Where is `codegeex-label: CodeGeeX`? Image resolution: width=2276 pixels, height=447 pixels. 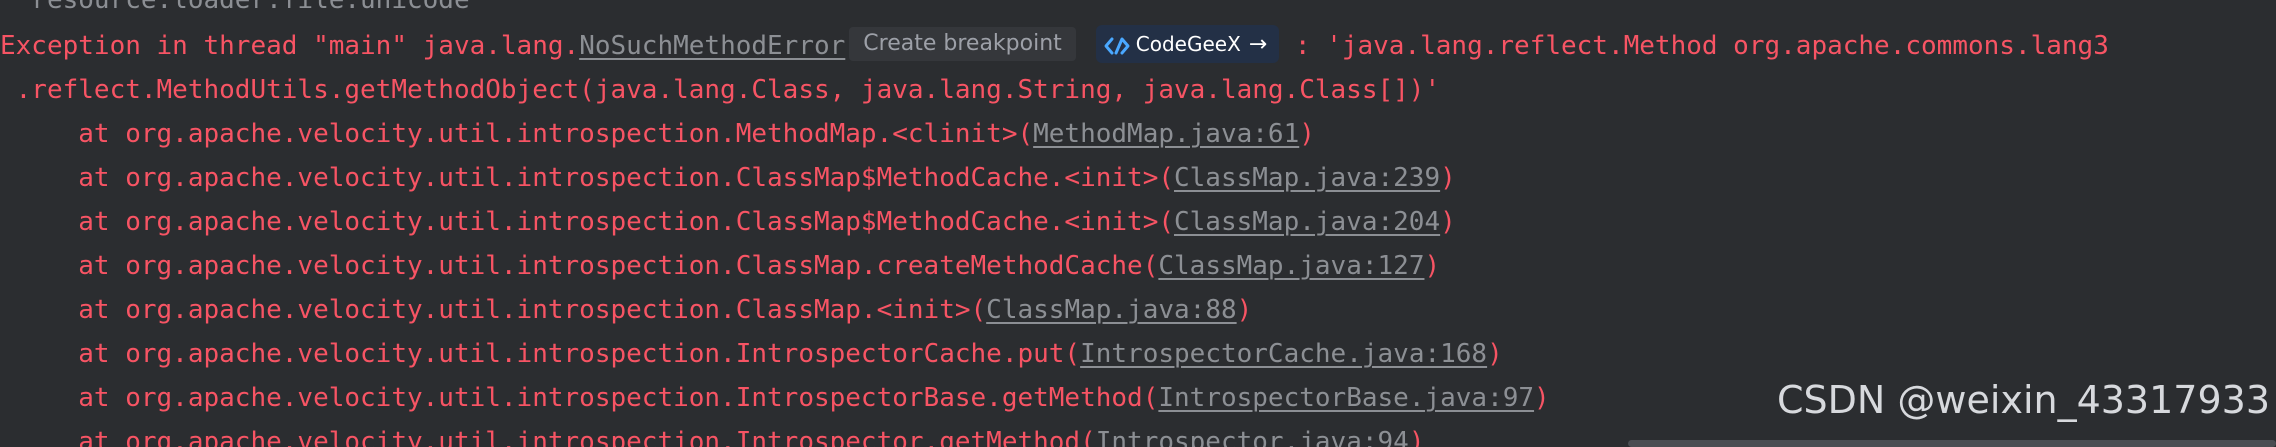 codegeex-label: CodeGeeX is located at coordinates (1188, 44).